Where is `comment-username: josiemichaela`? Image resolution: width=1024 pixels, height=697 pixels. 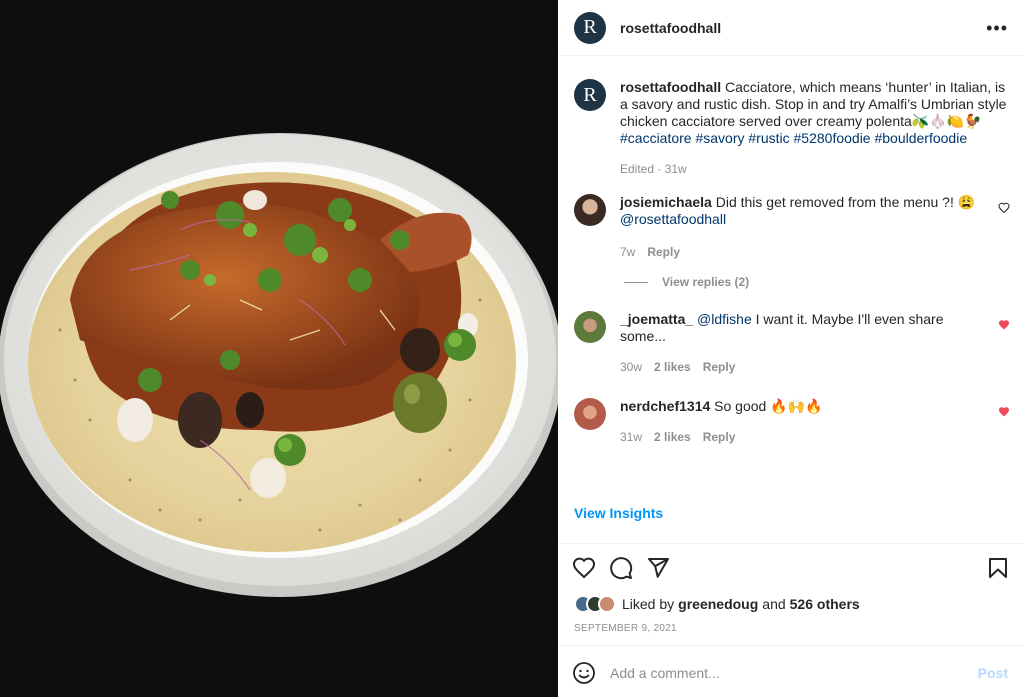
comment-username: josiemichaela is located at coordinates (666, 202).